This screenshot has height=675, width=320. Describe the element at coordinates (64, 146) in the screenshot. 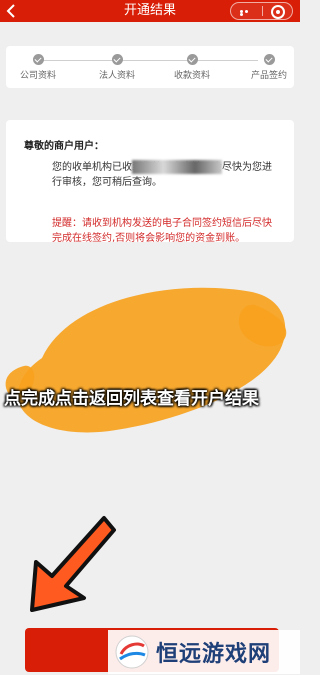

I see `greeting: 尊敬的商户用户：` at that location.